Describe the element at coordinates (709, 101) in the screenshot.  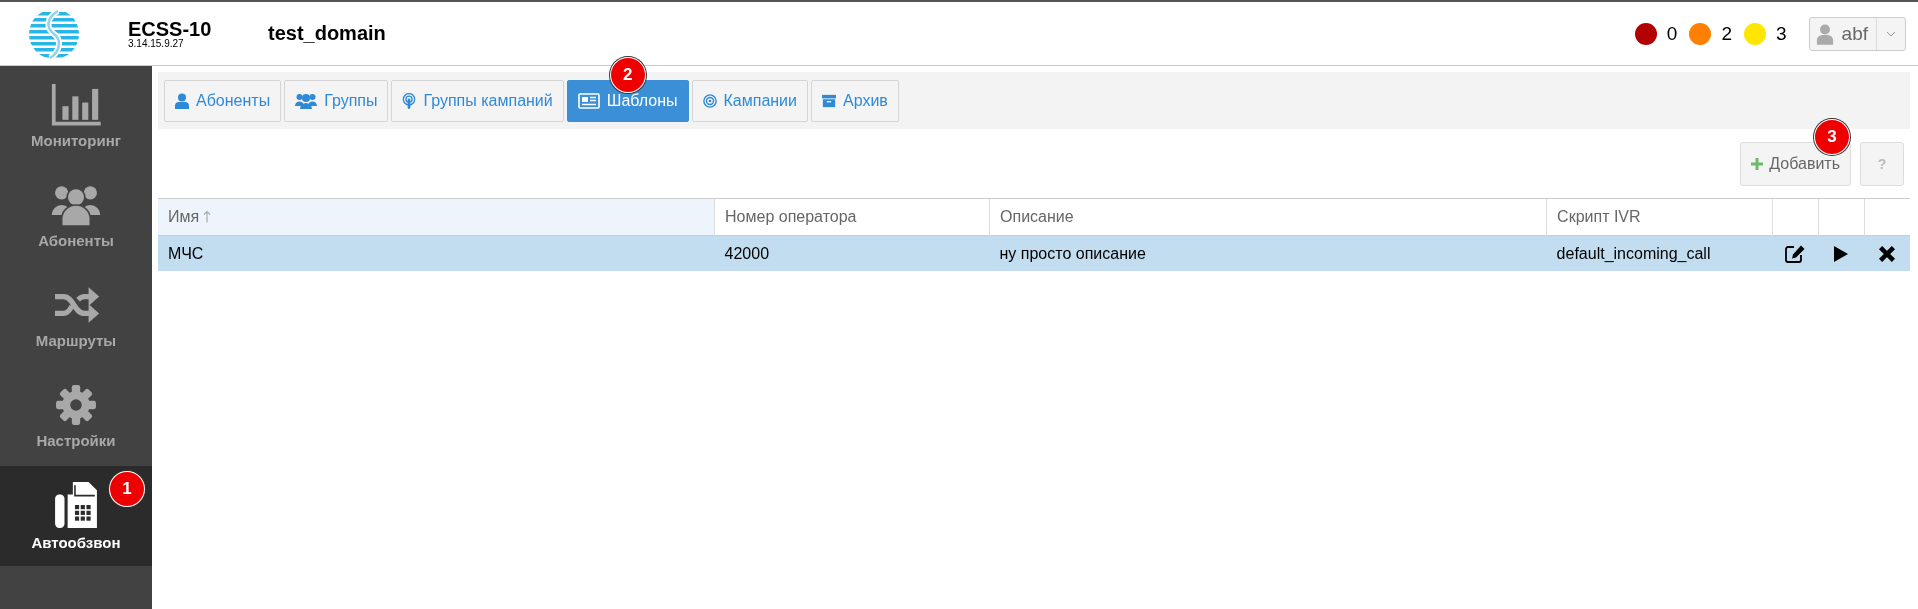
I see `target-icon` at that location.